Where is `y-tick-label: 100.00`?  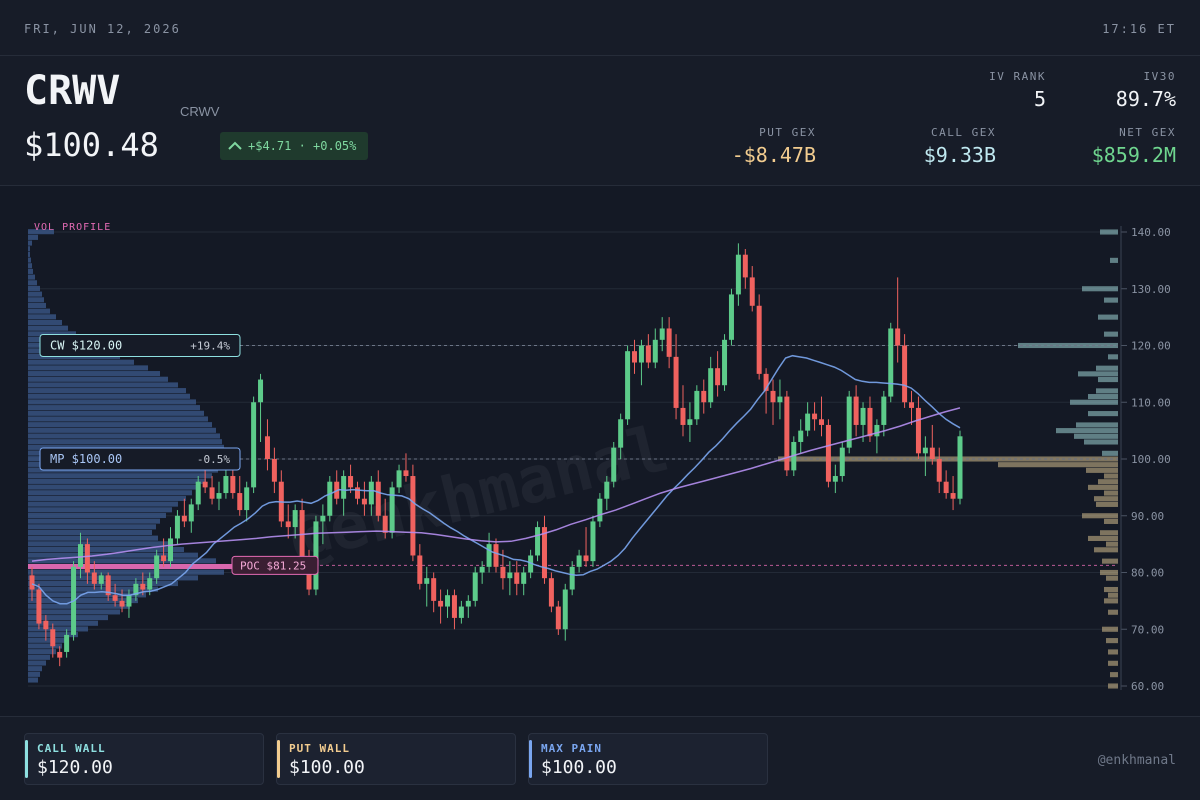
y-tick-label: 100.00 is located at coordinates (1151, 459).